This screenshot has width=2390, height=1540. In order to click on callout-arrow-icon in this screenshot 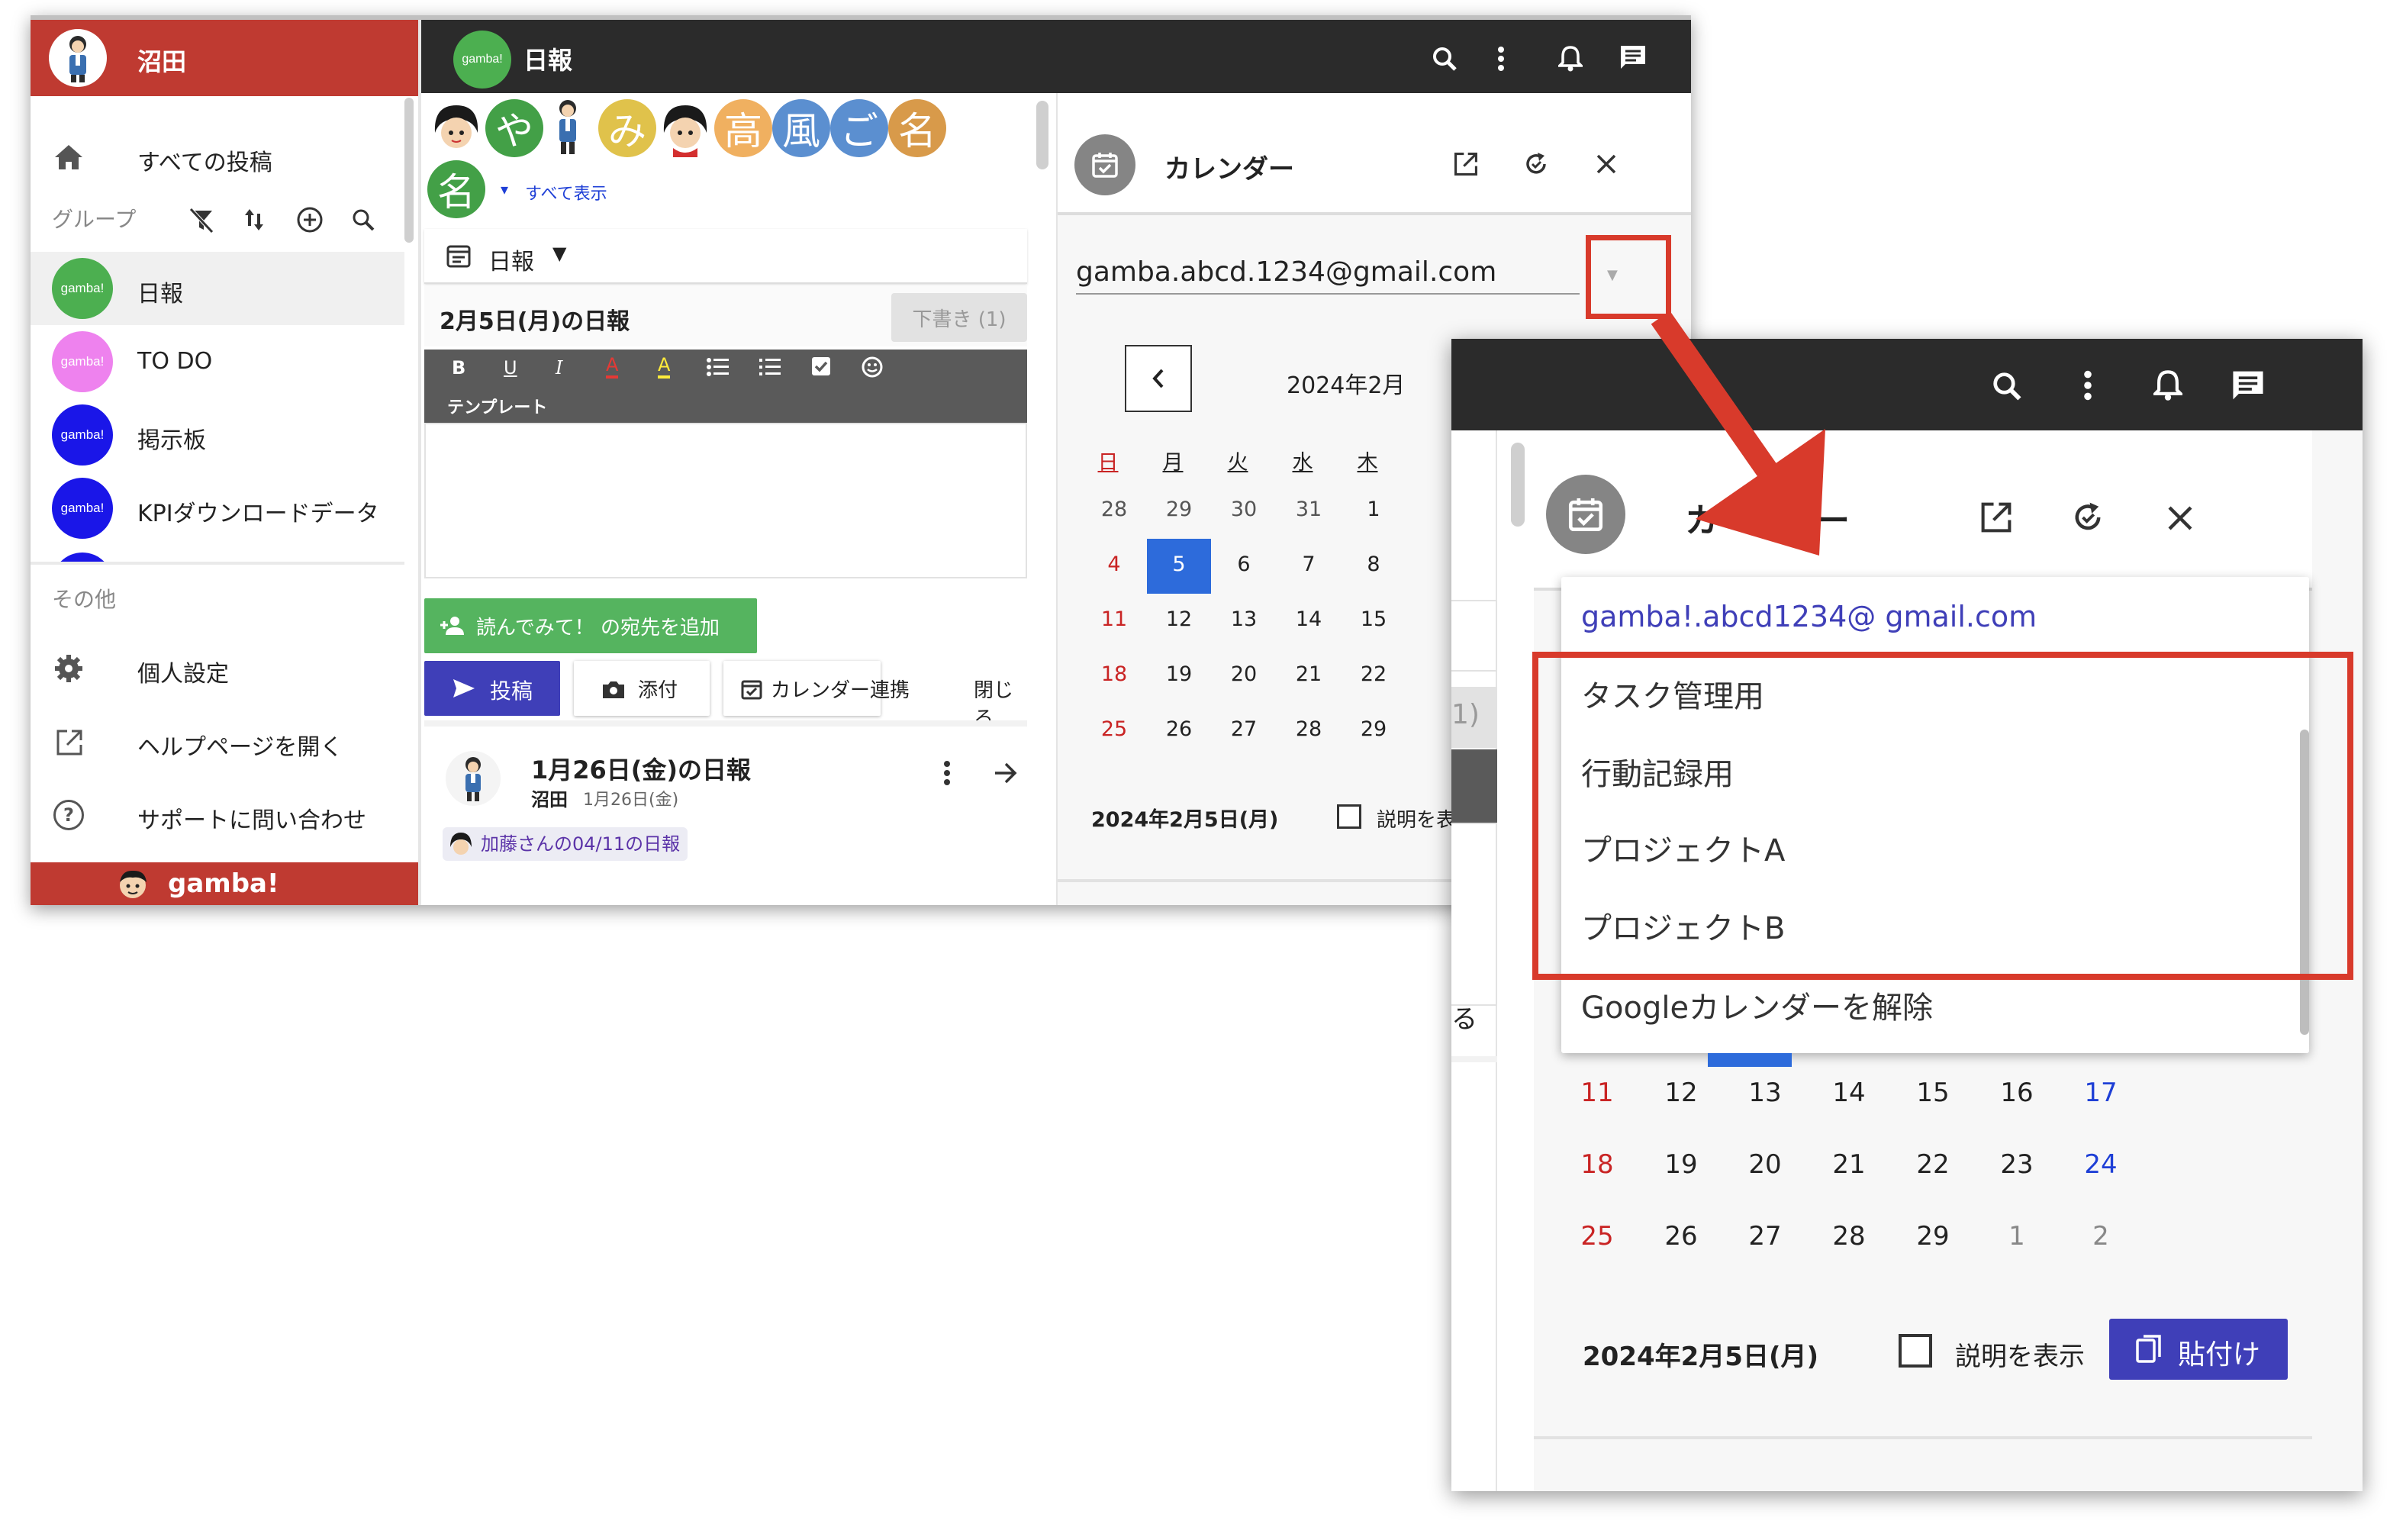, I will do `click(1738, 434)`.